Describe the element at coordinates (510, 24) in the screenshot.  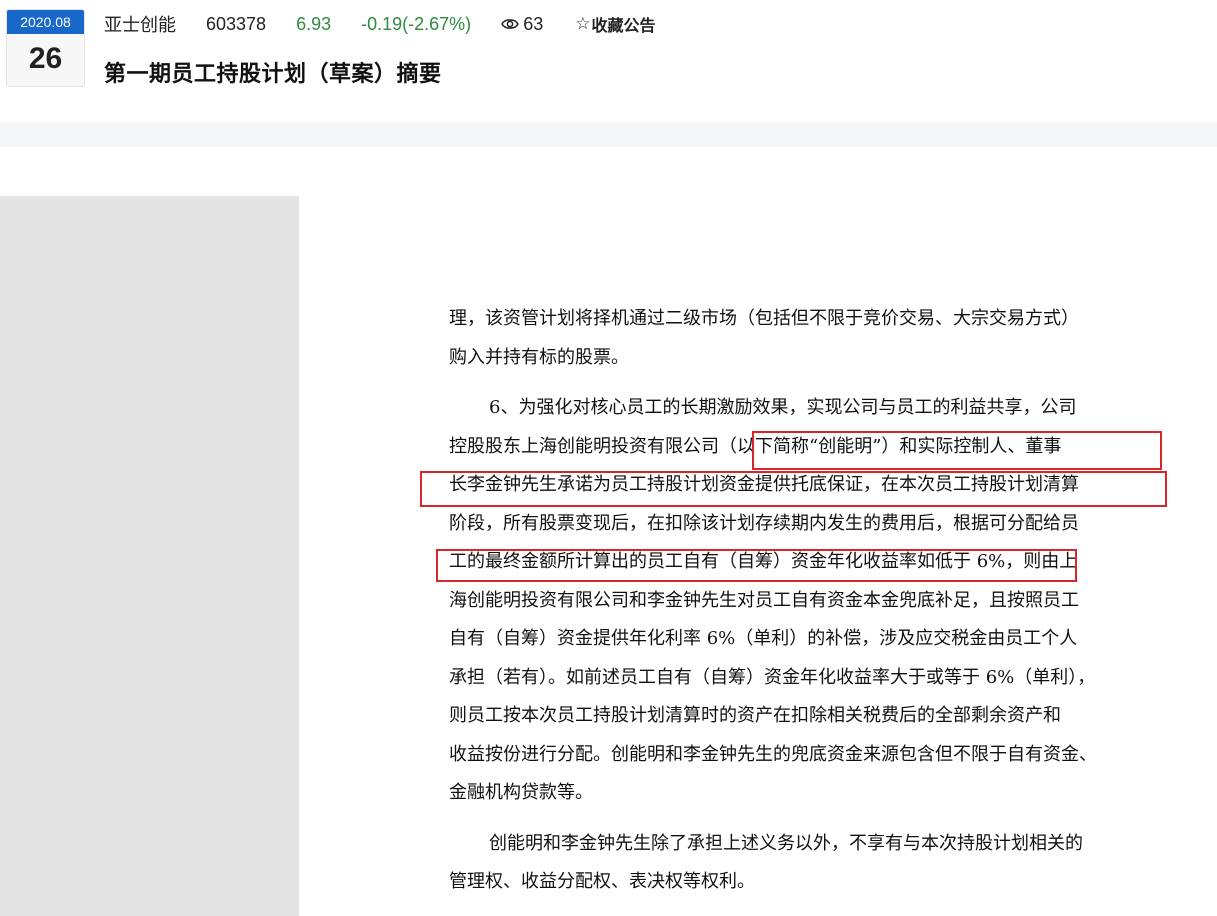
I see `eye-icon` at that location.